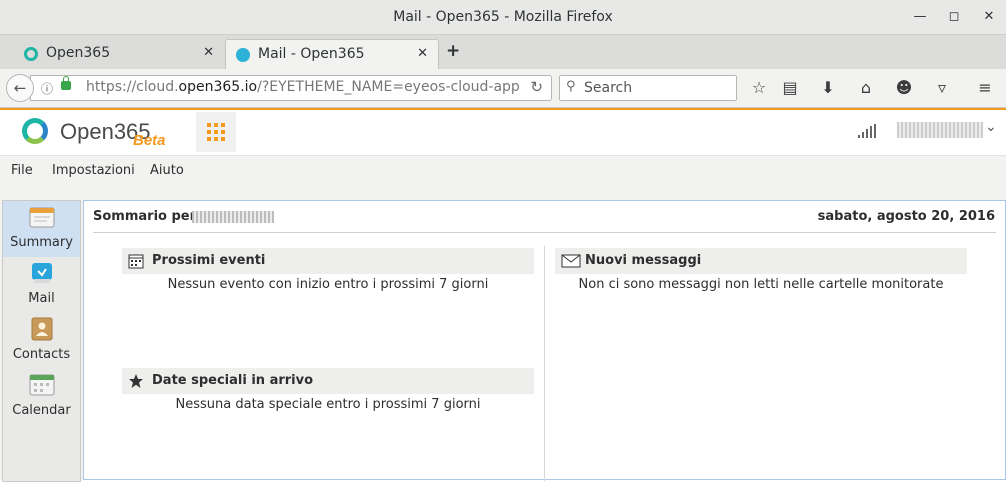 The image size is (1006, 482). Describe the element at coordinates (503, 176) in the screenshot. I see `app-menubar: File Impostazioni Aiuto` at that location.